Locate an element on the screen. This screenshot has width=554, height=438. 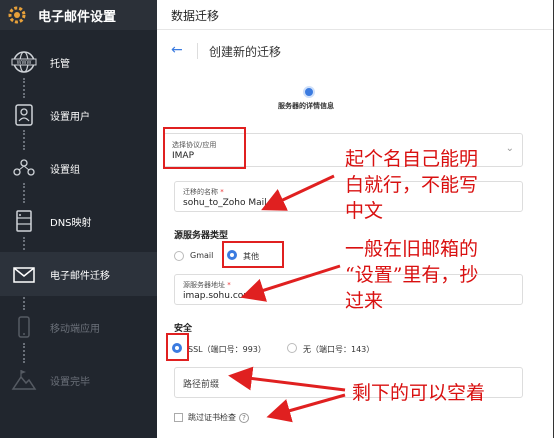
annotation-name-note: 起个名自己能明 白就行，不能写 中文 is located at coordinates (412, 185).